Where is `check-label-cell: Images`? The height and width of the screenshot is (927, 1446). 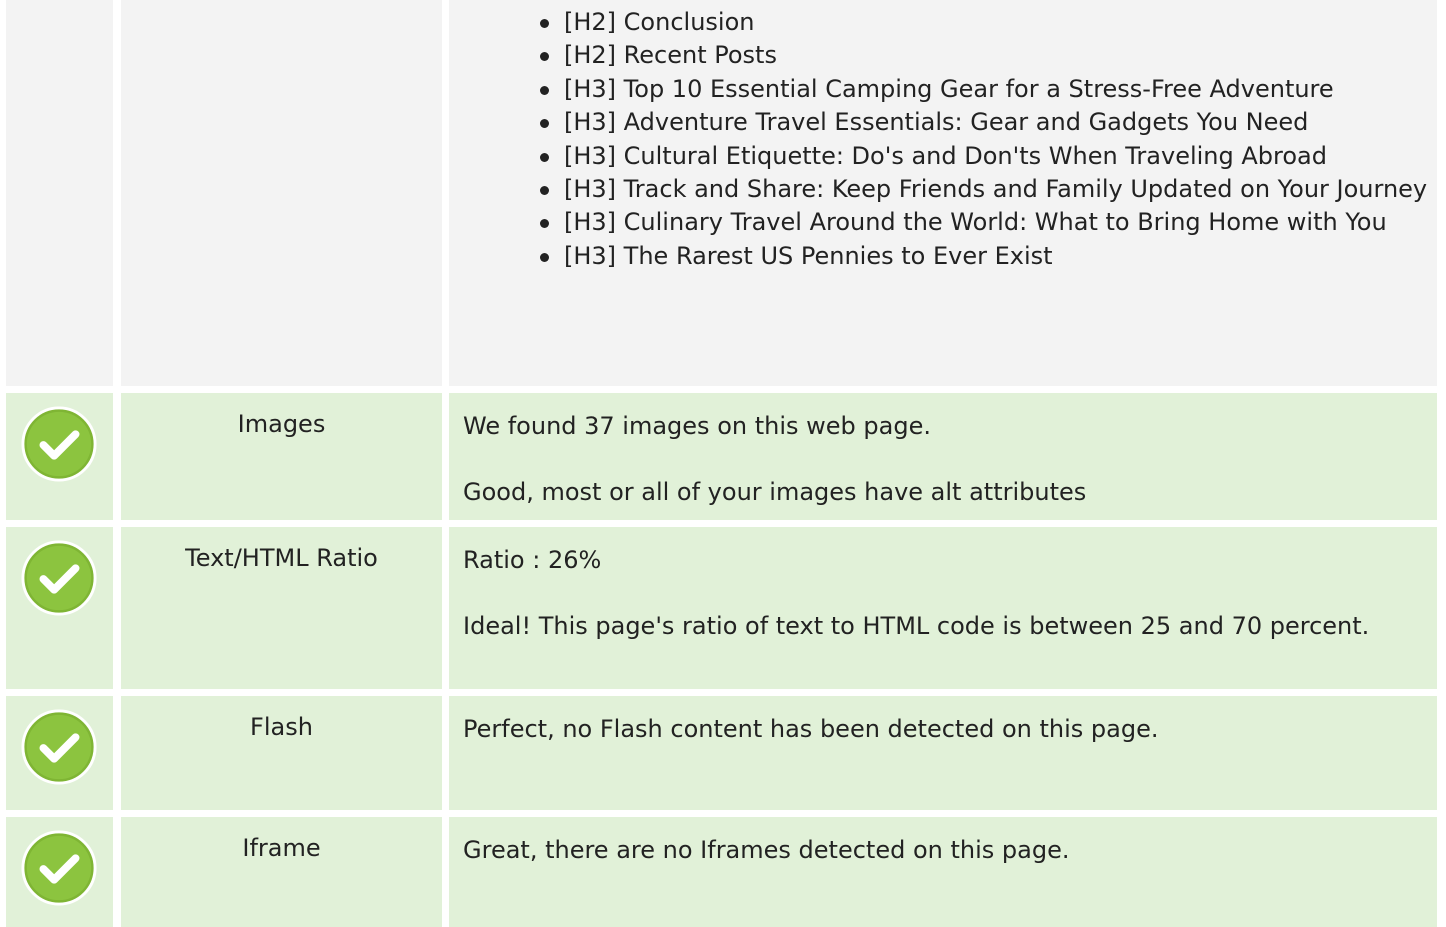 check-label-cell: Images is located at coordinates (281, 456).